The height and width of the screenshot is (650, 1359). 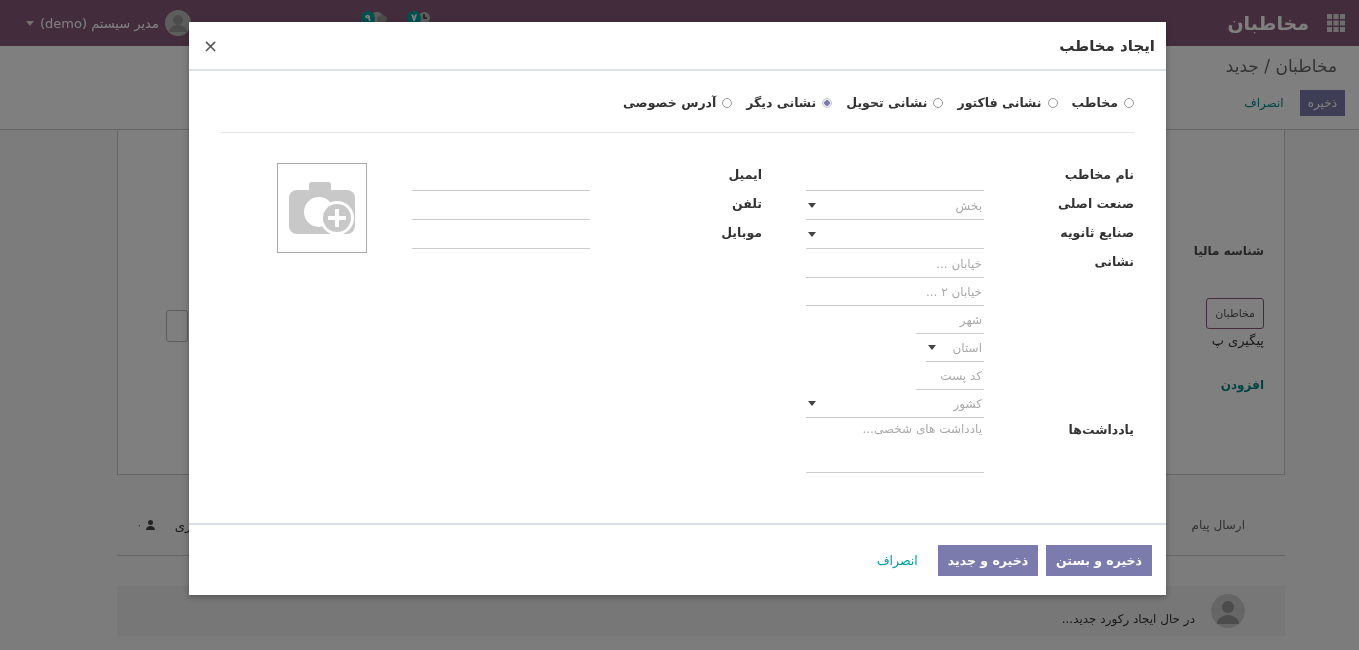 I want to click on field-label: شناسه مالیا, so click(x=1228, y=251).